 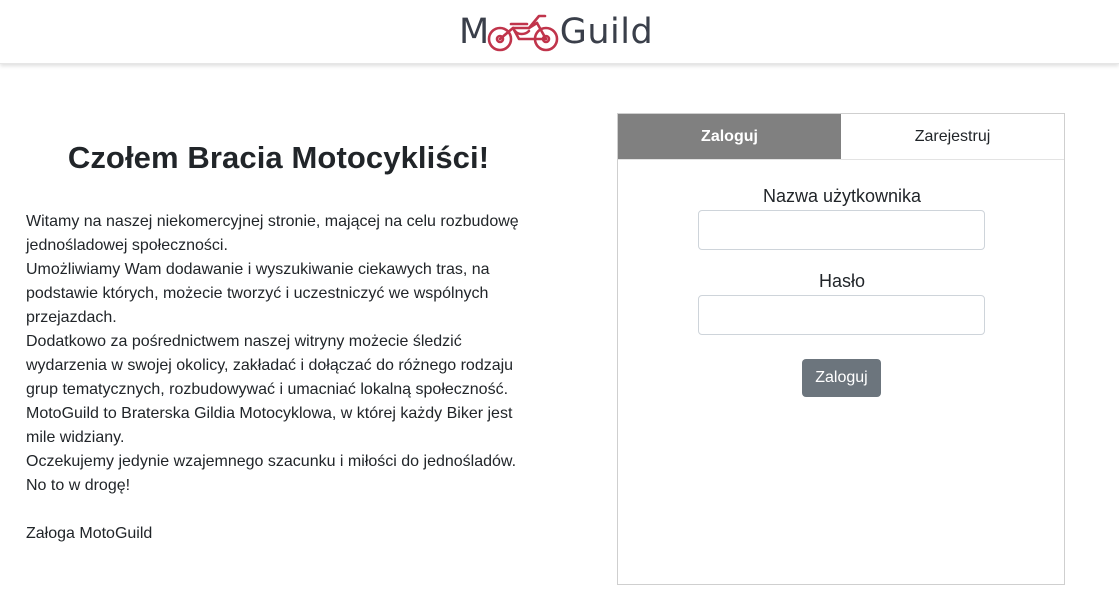 I want to click on logo-text-end: Guild, so click(x=606, y=32).